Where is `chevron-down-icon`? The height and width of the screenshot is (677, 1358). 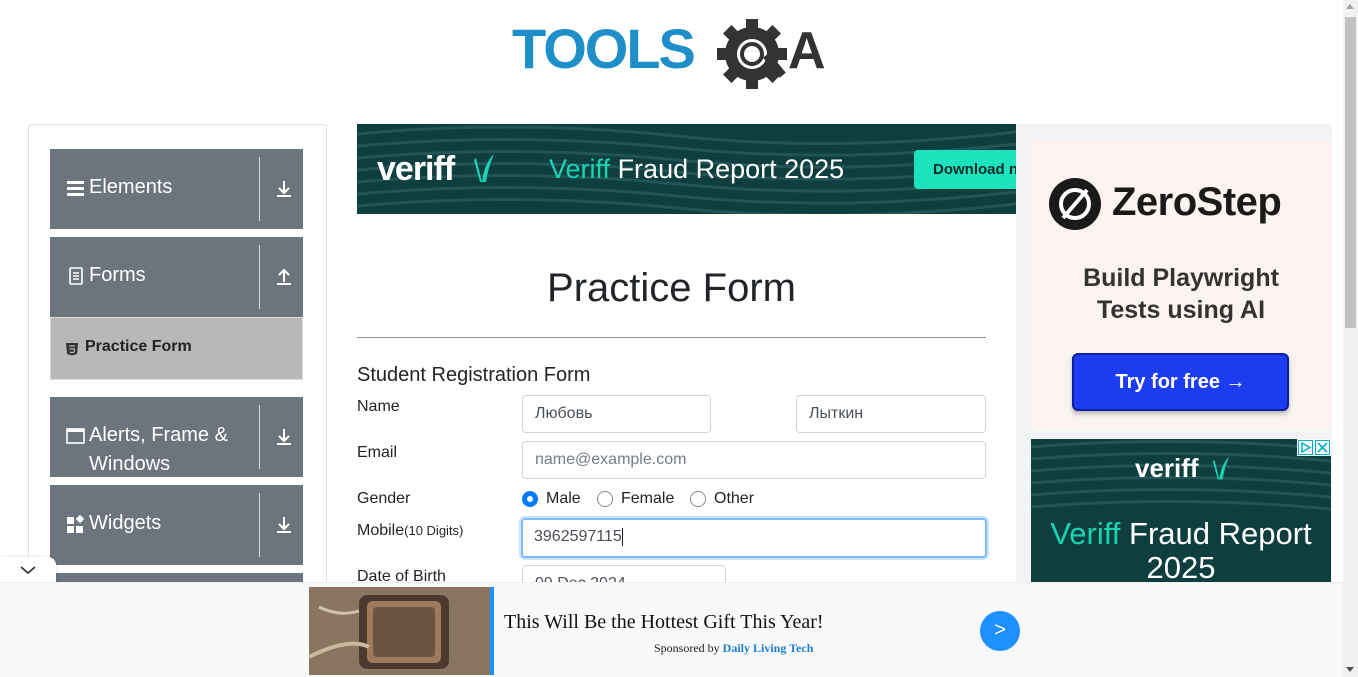
chevron-down-icon is located at coordinates (28, 570).